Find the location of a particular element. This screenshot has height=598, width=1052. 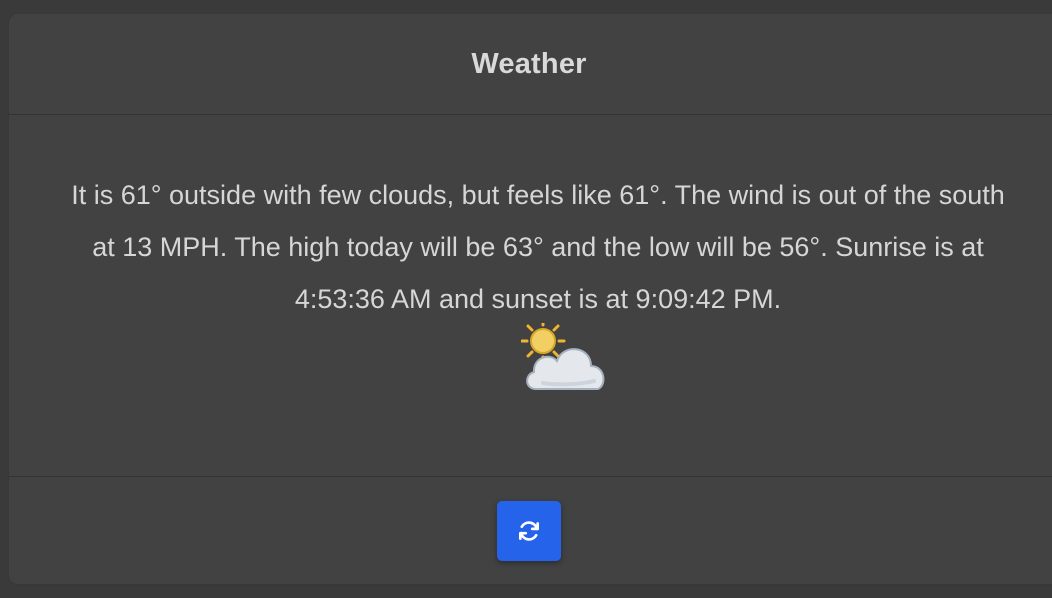

sun-behind-cloud-icon is located at coordinates (563, 356).